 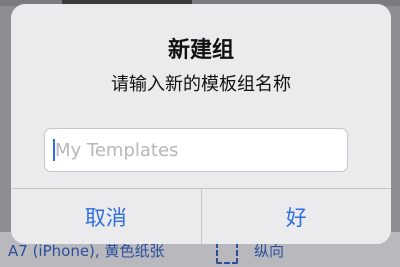 I want to click on dialog-message: 请输入新的模板组名称, so click(x=201, y=84).